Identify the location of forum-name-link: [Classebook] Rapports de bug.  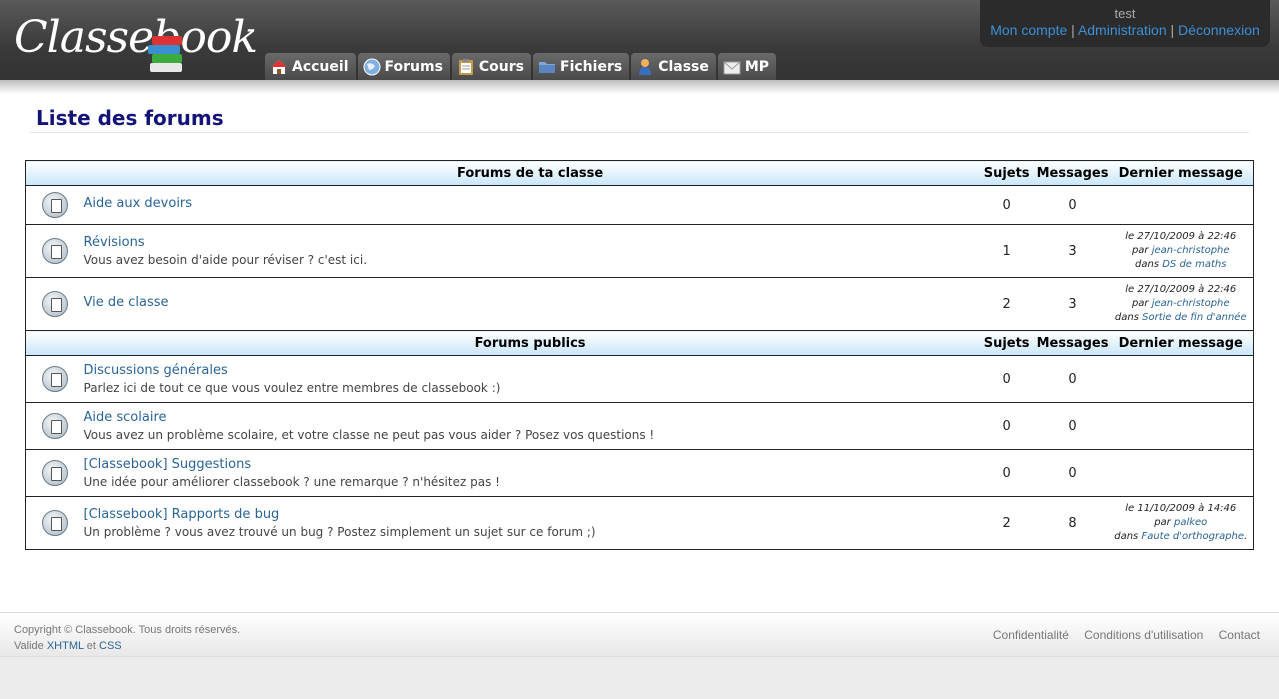
(530, 514).